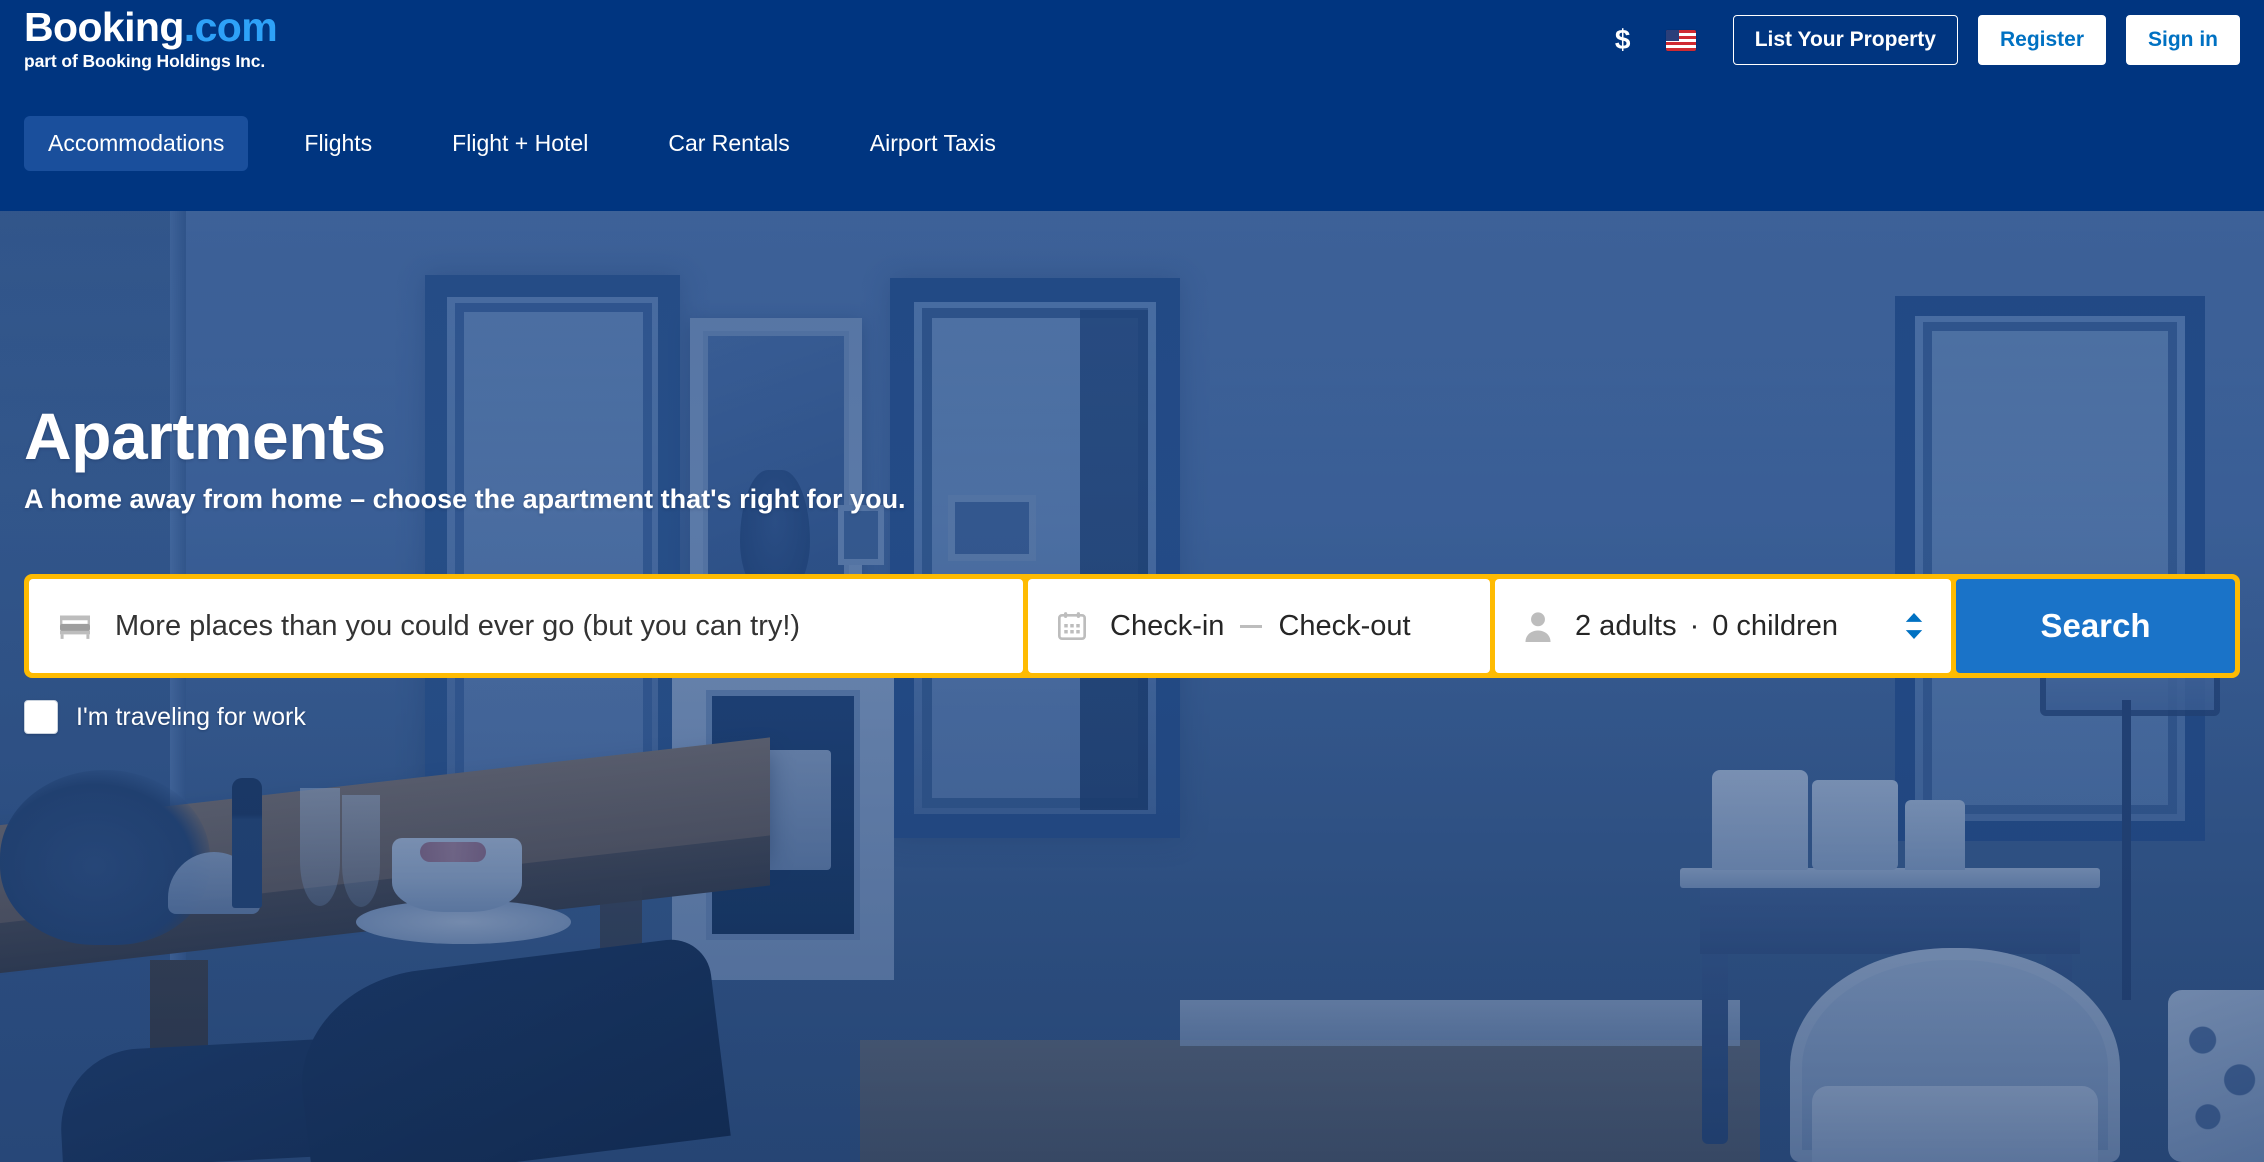 The height and width of the screenshot is (1162, 2264). Describe the element at coordinates (728, 143) in the screenshot. I see `nav-tab-car-rentals: Car Rentals` at that location.